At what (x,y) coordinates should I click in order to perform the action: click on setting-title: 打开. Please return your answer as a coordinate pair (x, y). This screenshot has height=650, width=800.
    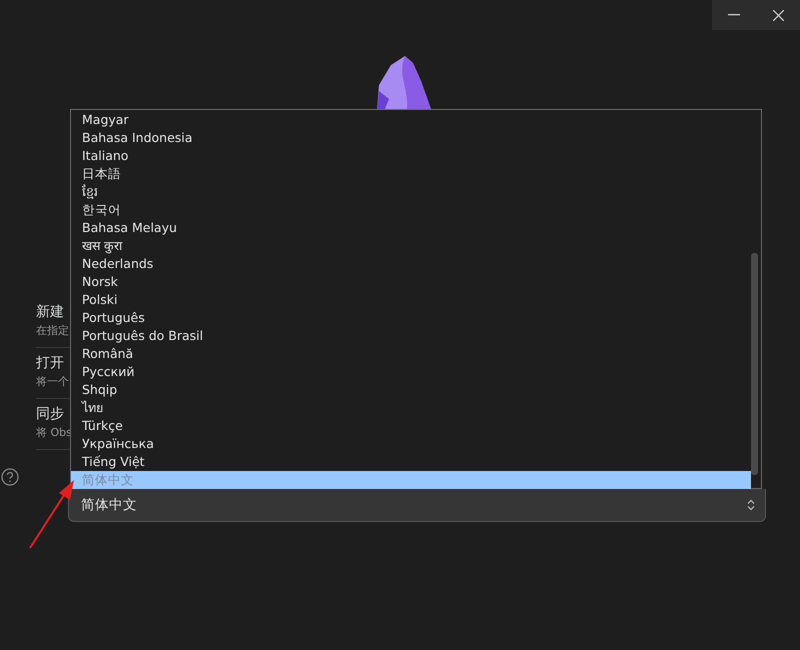
    Looking at the image, I should click on (50, 363).